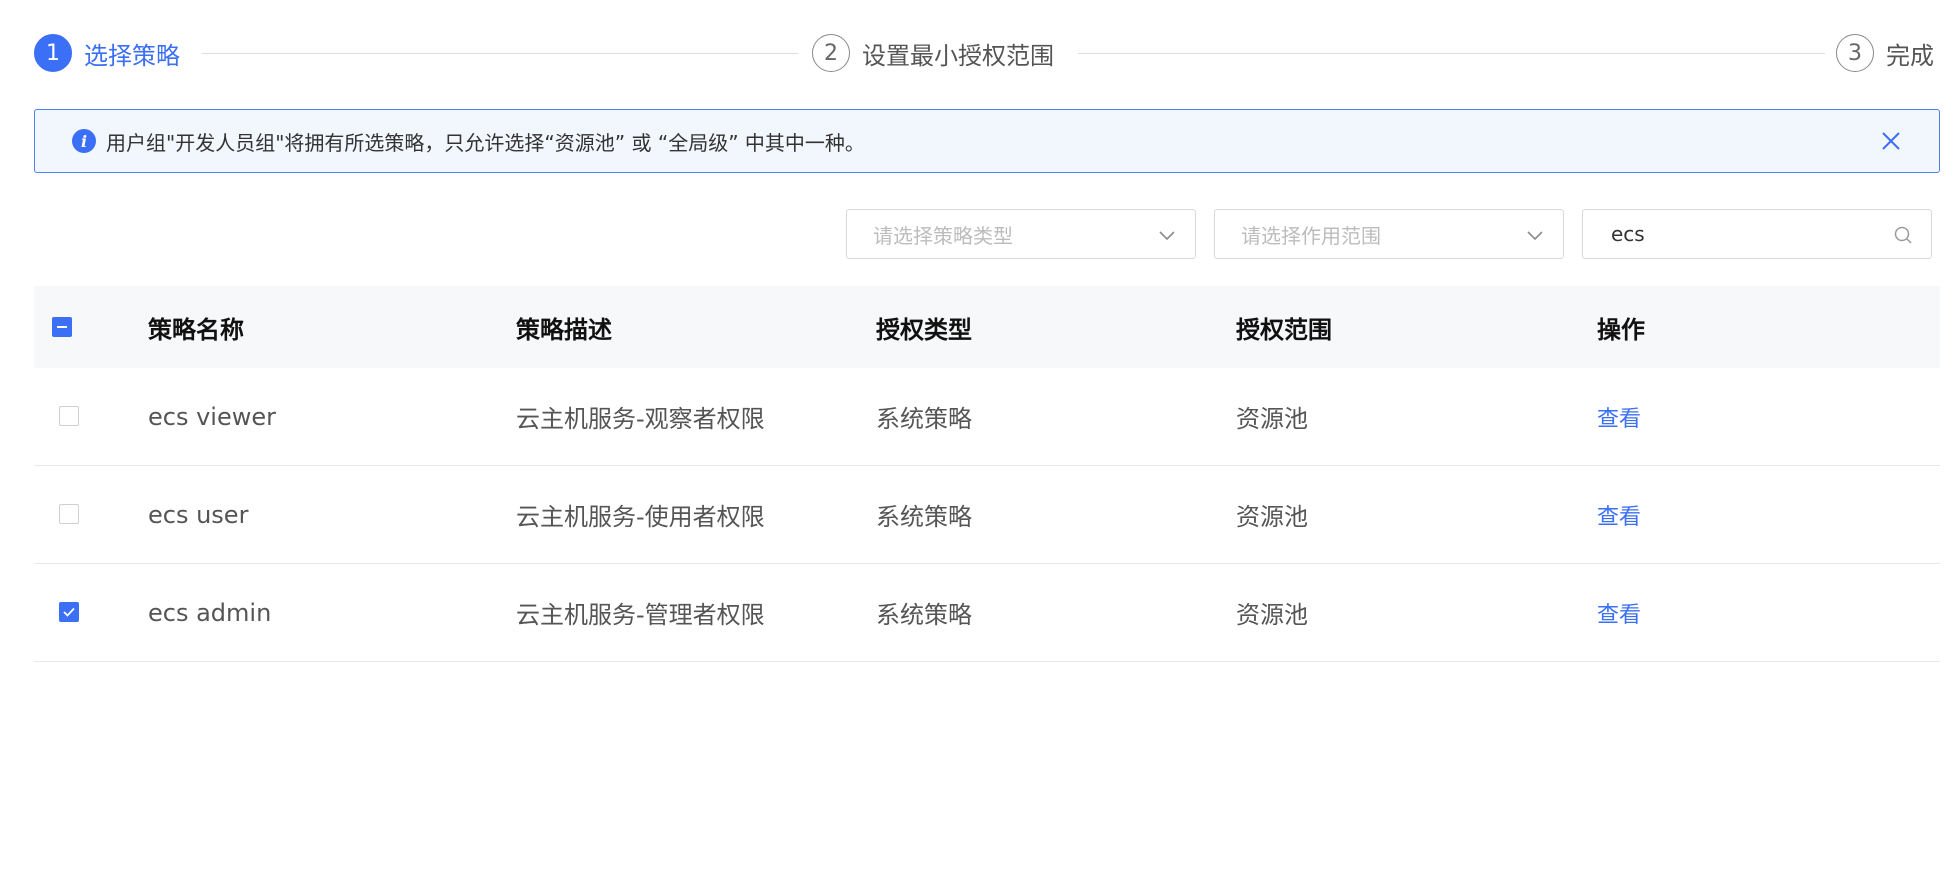 This screenshot has height=885, width=1958. What do you see at coordinates (831, 53) in the screenshot?
I see `step-2-circle: 2` at bounding box center [831, 53].